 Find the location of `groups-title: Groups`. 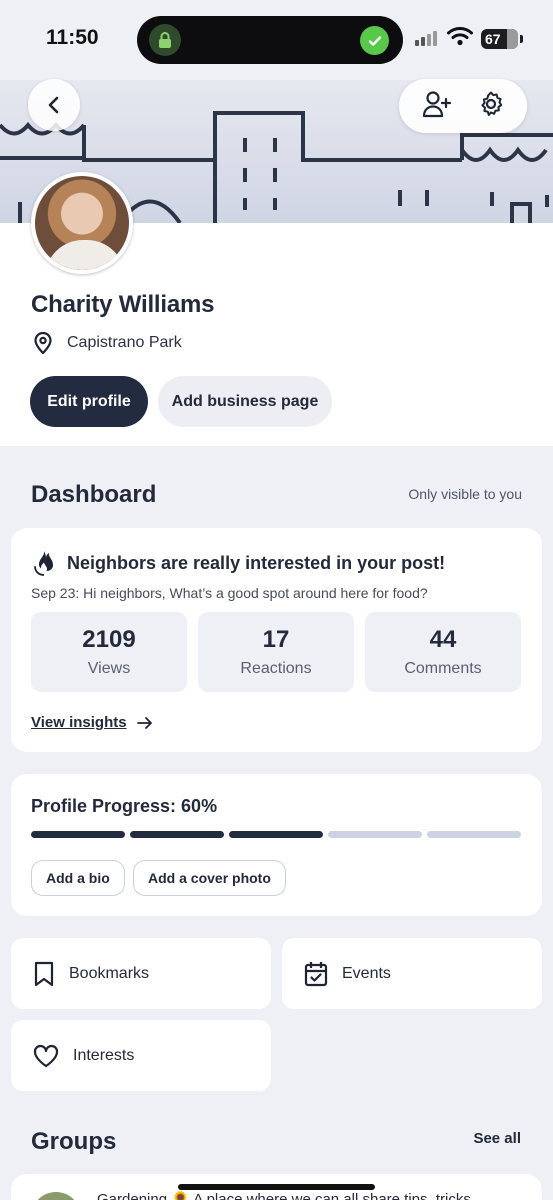

groups-title: Groups is located at coordinates (74, 1141).